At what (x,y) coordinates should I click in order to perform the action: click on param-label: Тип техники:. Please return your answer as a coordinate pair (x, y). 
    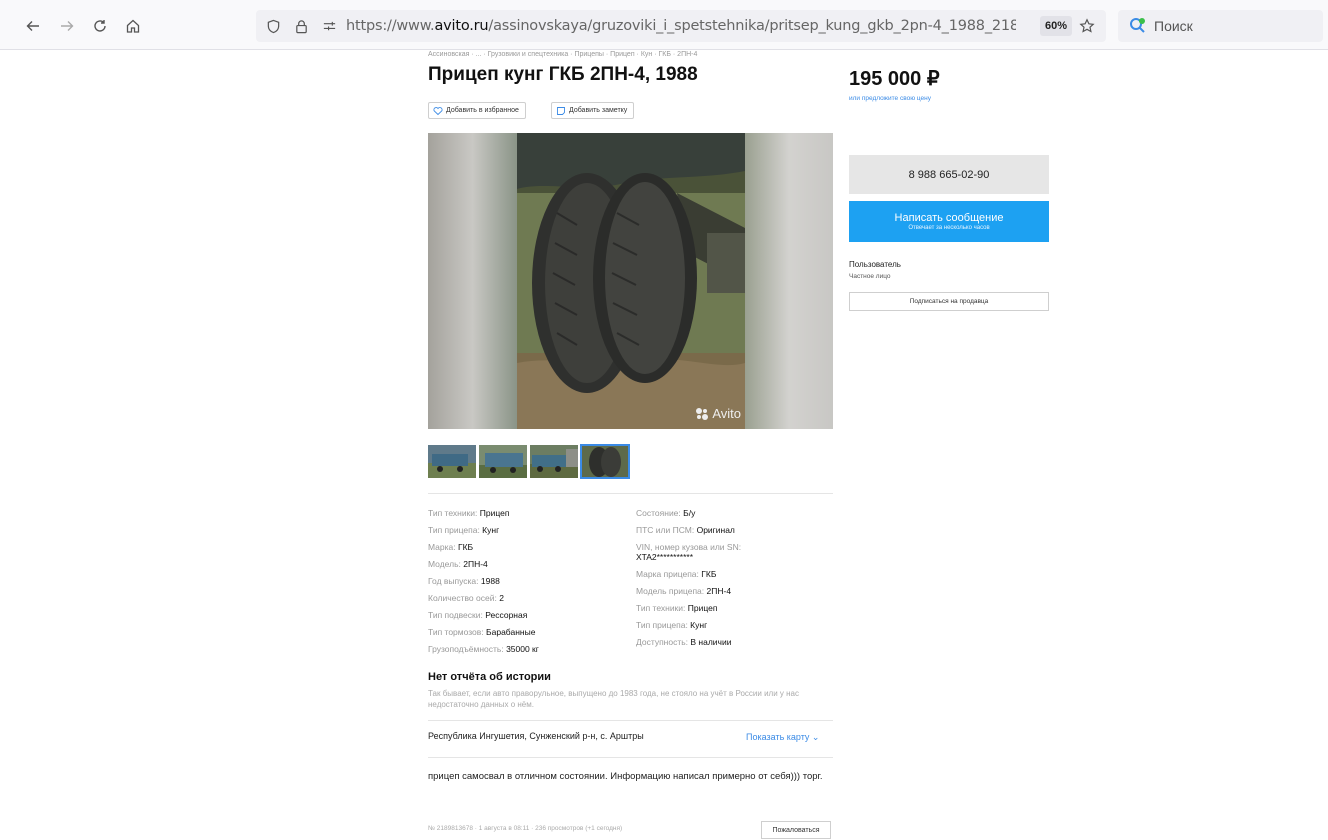
    Looking at the image, I should click on (454, 513).